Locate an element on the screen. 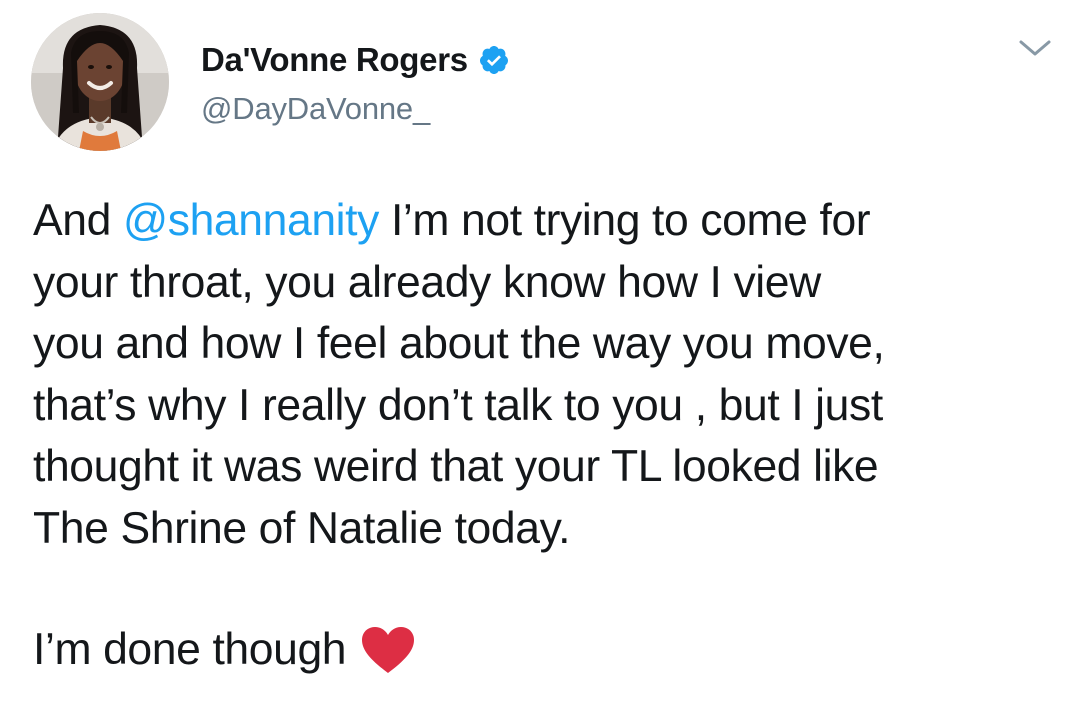  tweet-closing-line: I’m done though is located at coordinates (224, 650).